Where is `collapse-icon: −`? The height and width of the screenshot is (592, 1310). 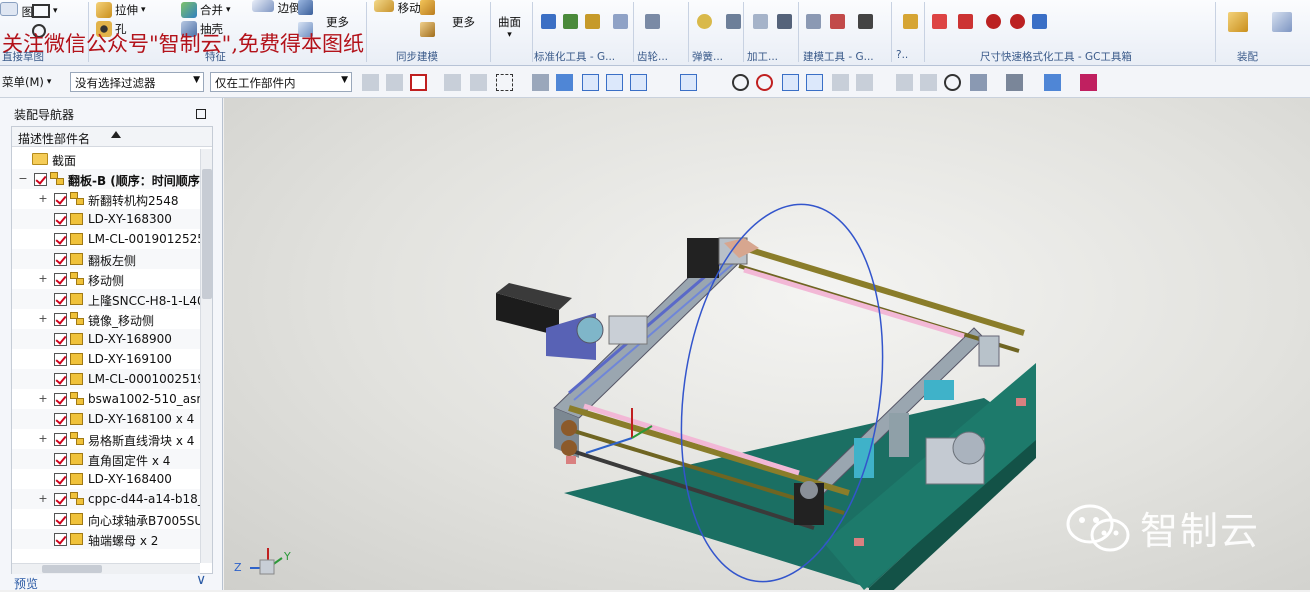
collapse-icon: − is located at coordinates (23, 178).